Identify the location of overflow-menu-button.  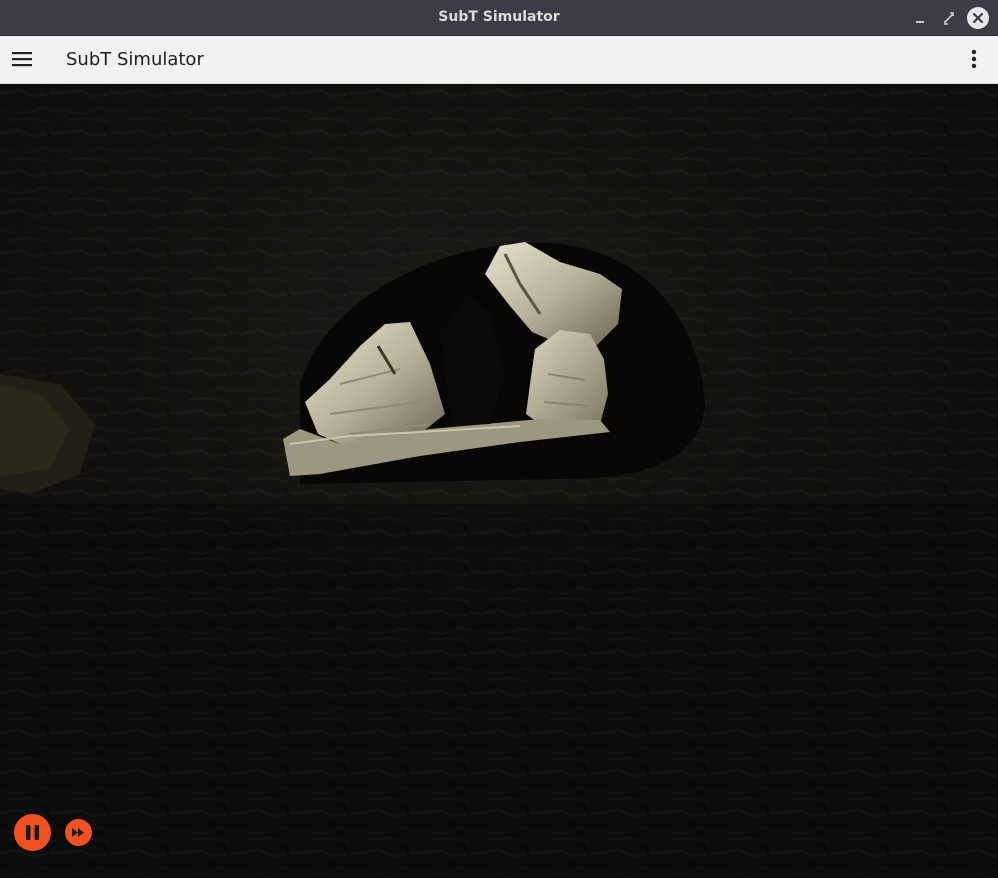
(974, 59).